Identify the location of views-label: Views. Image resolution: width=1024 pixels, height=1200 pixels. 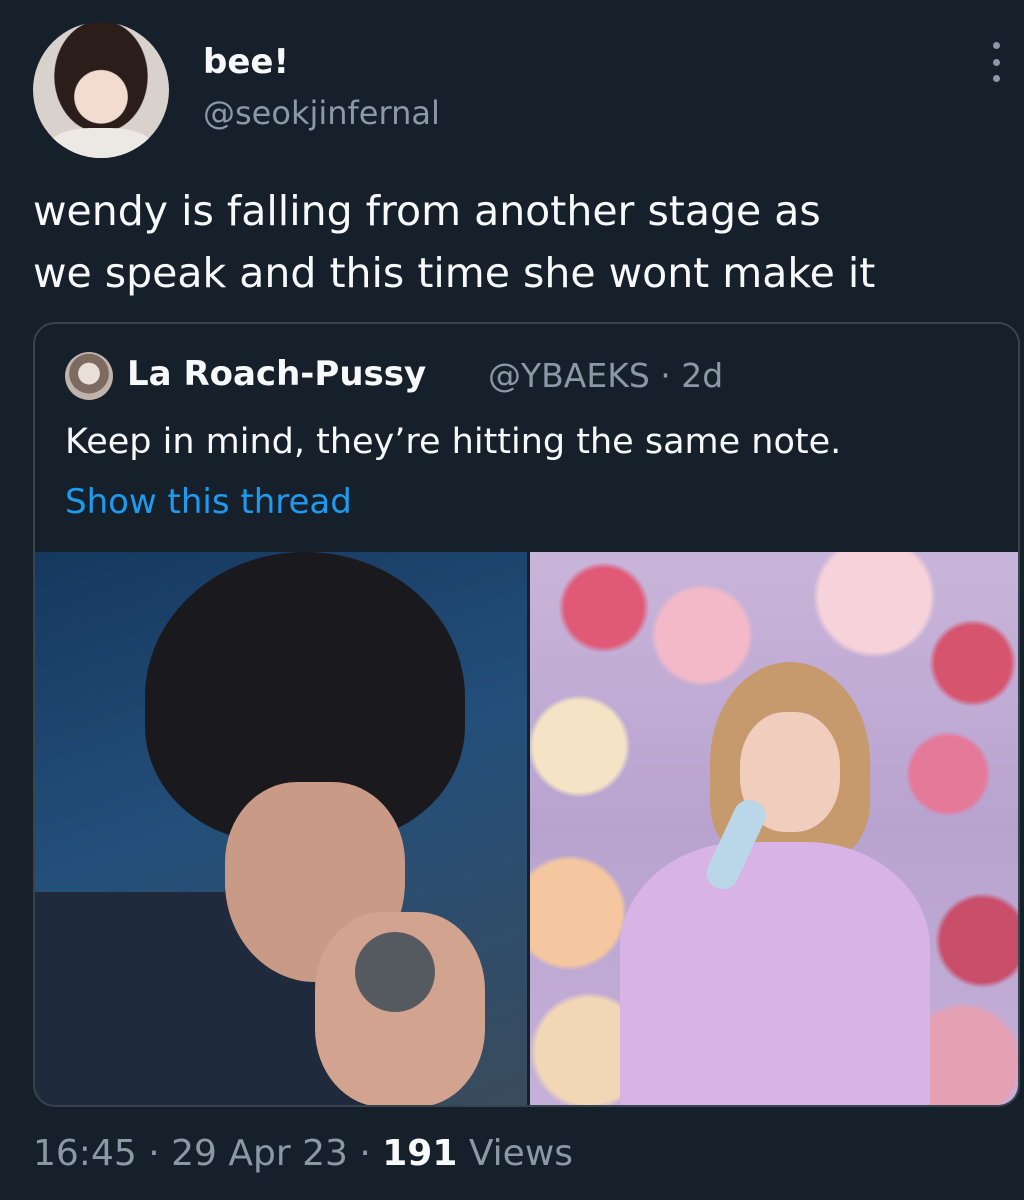
(515, 1153).